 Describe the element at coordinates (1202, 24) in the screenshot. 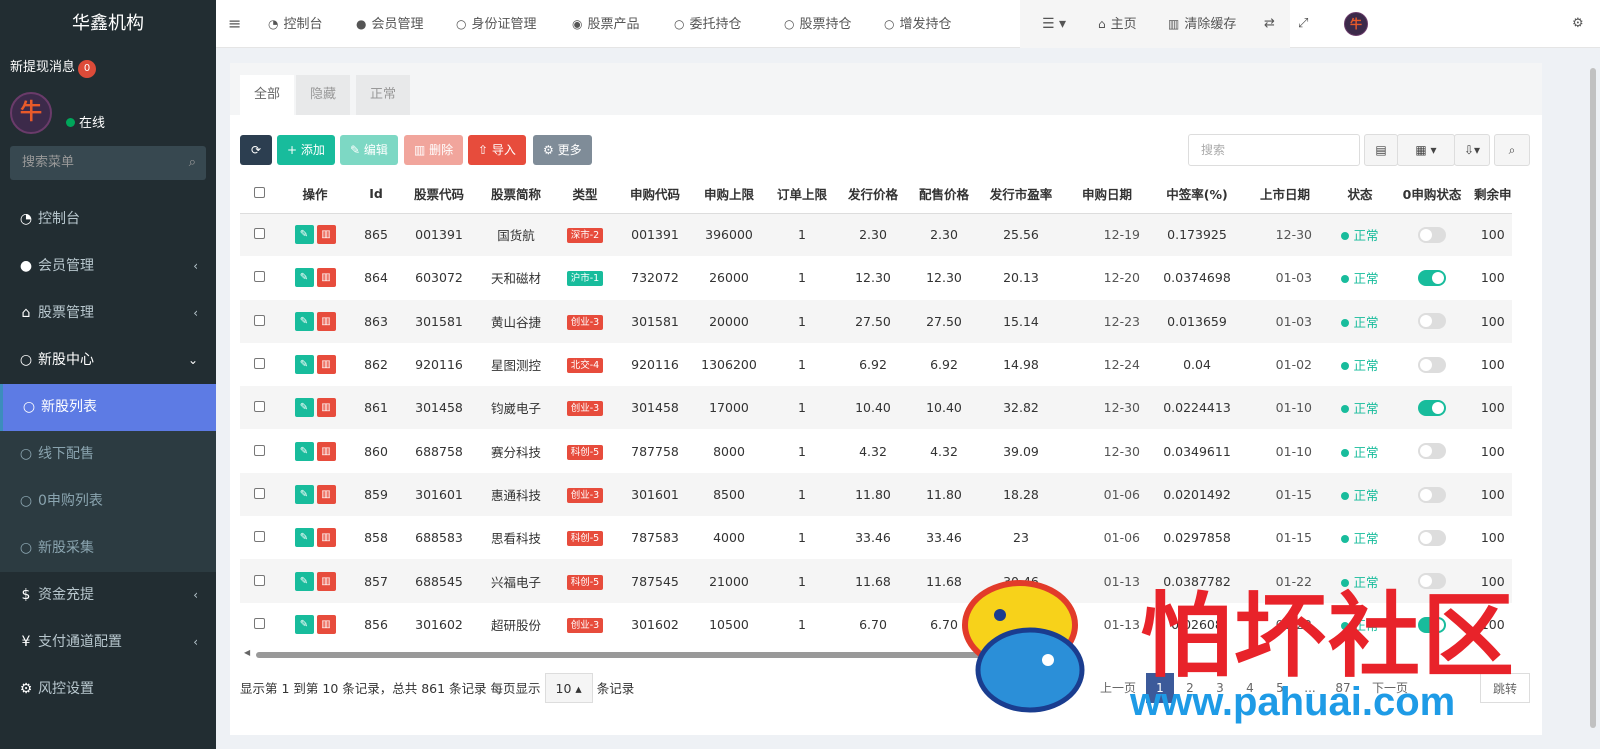

I see `nav-clear-cache: ▥ 清除缓存` at that location.